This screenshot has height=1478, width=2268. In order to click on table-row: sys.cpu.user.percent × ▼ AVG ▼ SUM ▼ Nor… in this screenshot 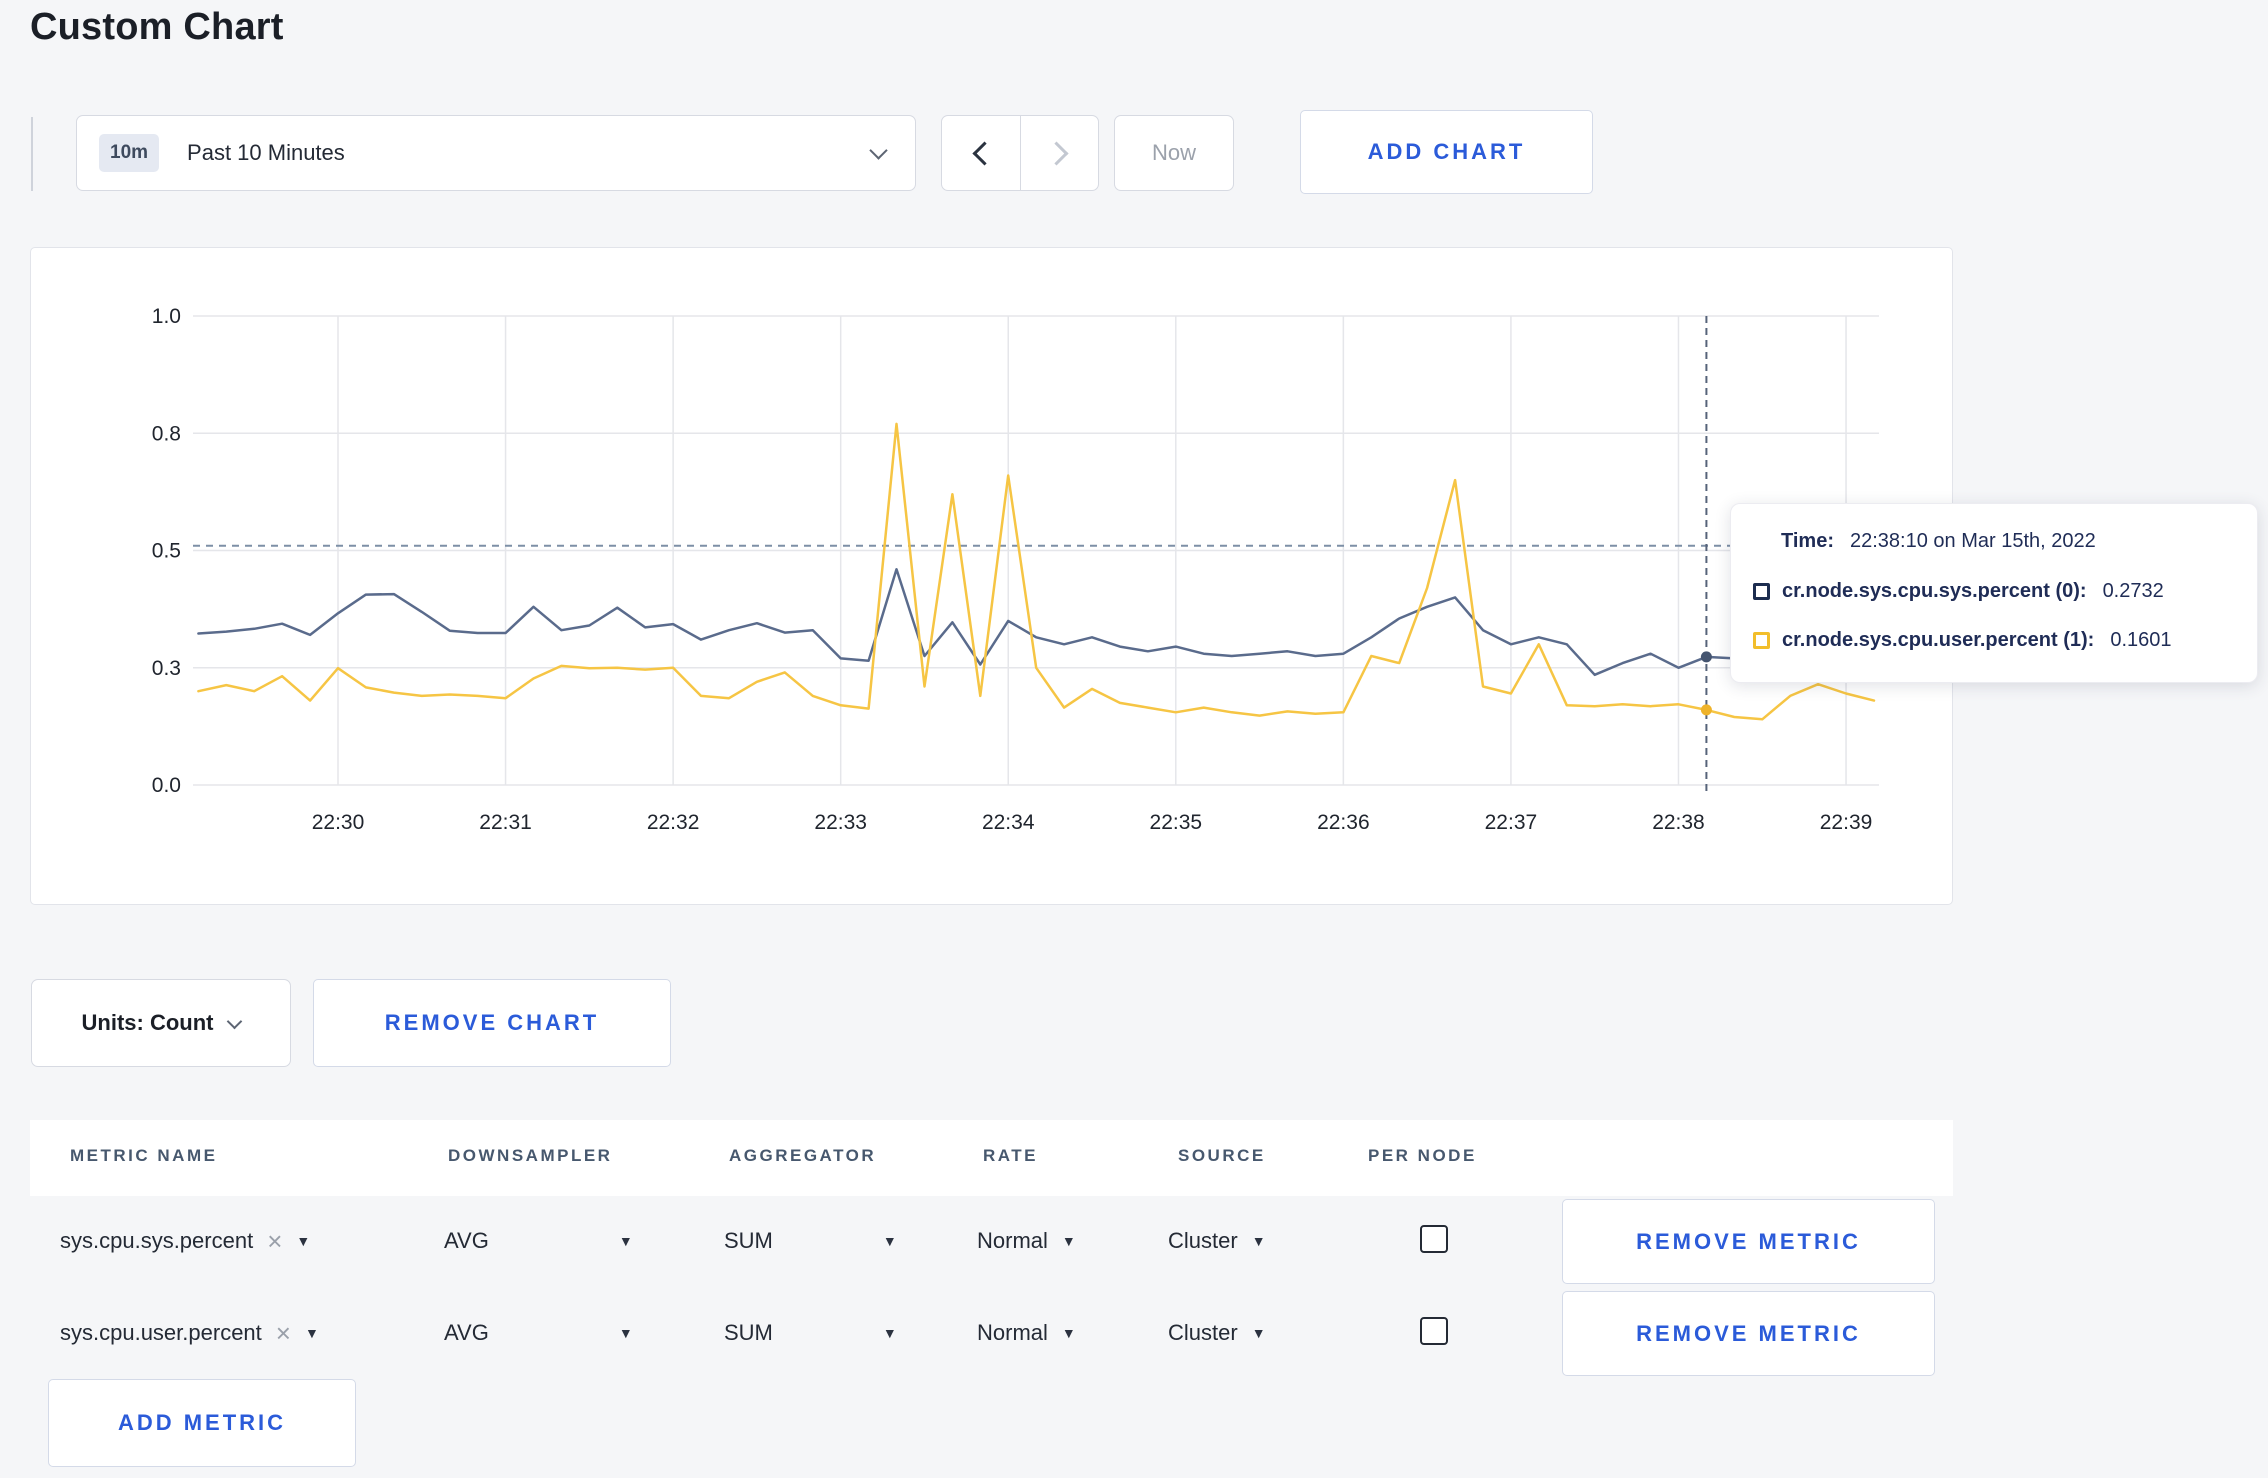, I will do `click(1134, 1335)`.